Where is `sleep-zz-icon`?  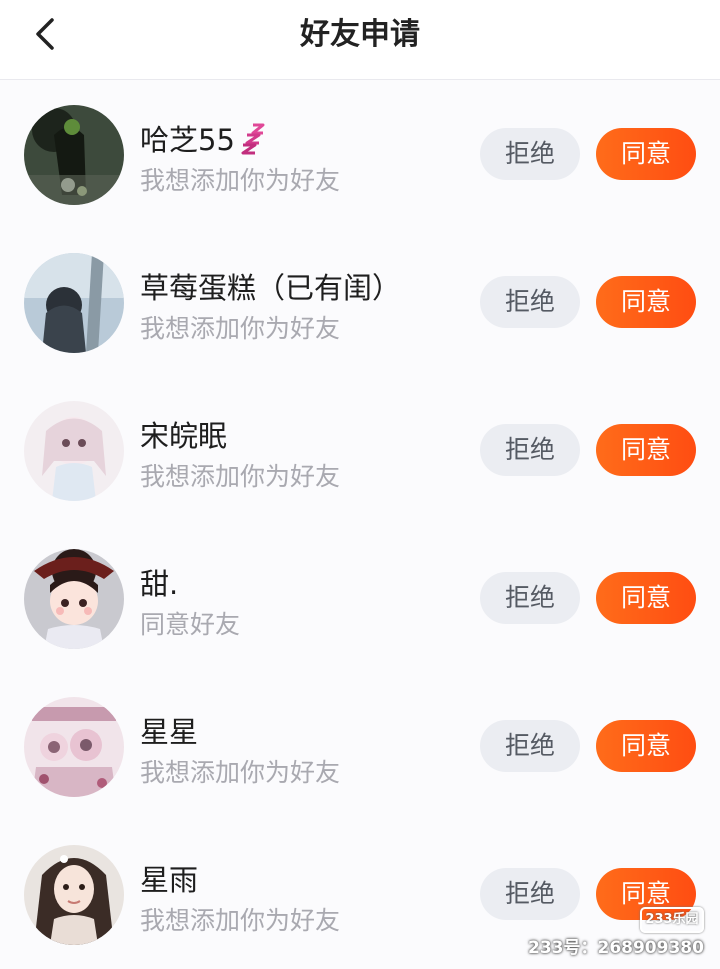
sleep-zz-icon is located at coordinates (253, 139).